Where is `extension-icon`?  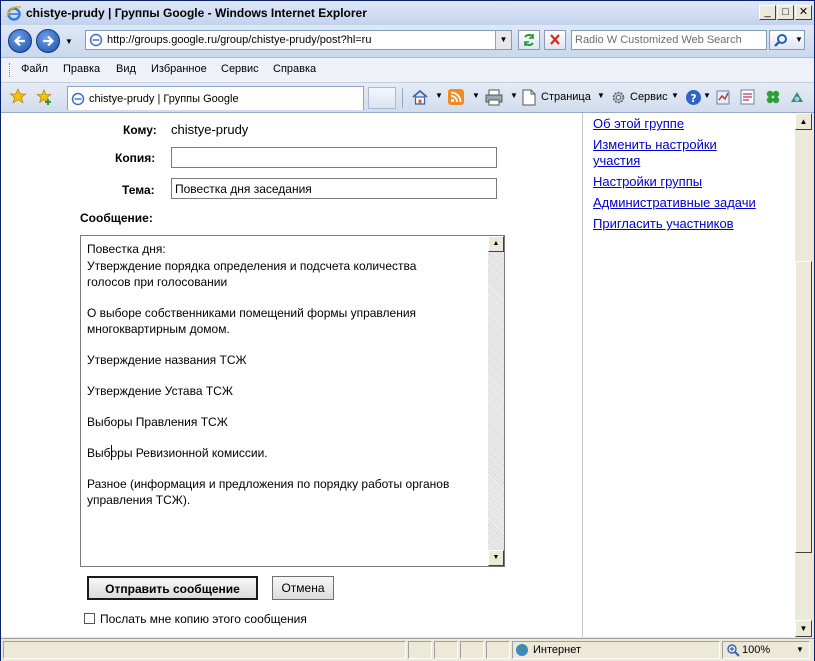
extension-icon is located at coordinates (797, 97).